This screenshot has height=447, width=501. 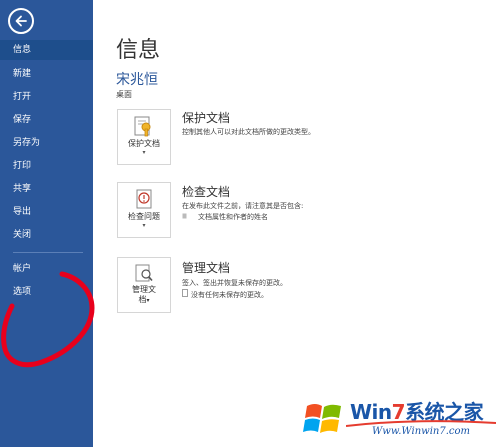 I want to click on back-arrow-icon, so click(x=21, y=21).